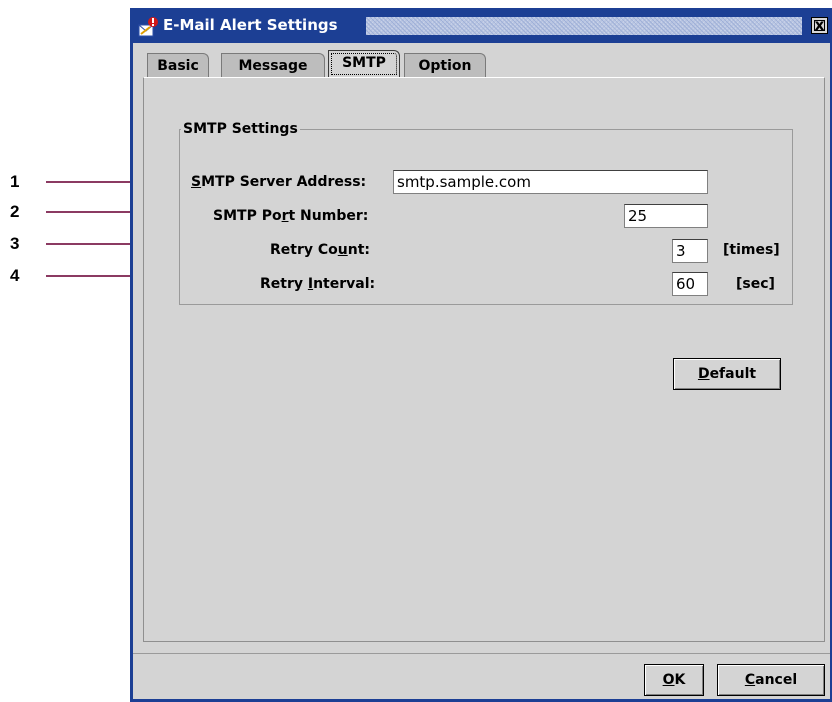 Image resolution: width=832 pixels, height=702 pixels. Describe the element at coordinates (703, 374) in the screenshot. I see `mnemonic: D` at that location.